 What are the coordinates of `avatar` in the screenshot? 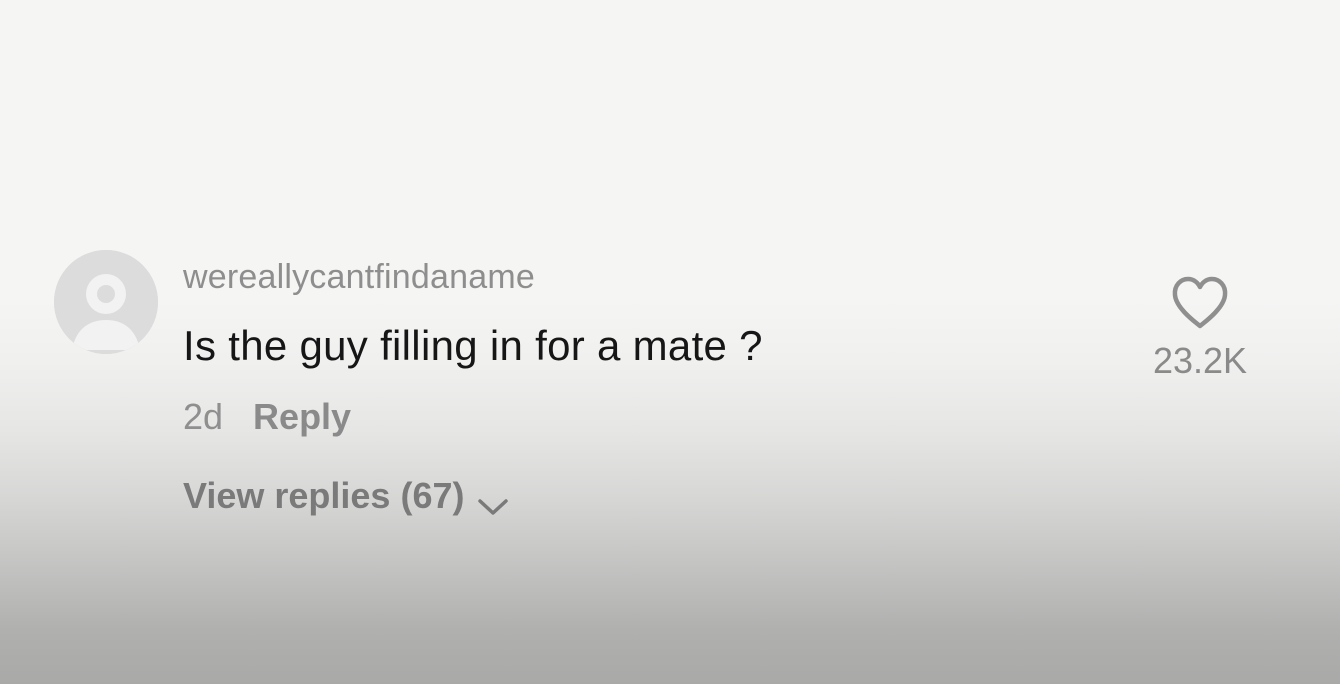 It's located at (106, 302).